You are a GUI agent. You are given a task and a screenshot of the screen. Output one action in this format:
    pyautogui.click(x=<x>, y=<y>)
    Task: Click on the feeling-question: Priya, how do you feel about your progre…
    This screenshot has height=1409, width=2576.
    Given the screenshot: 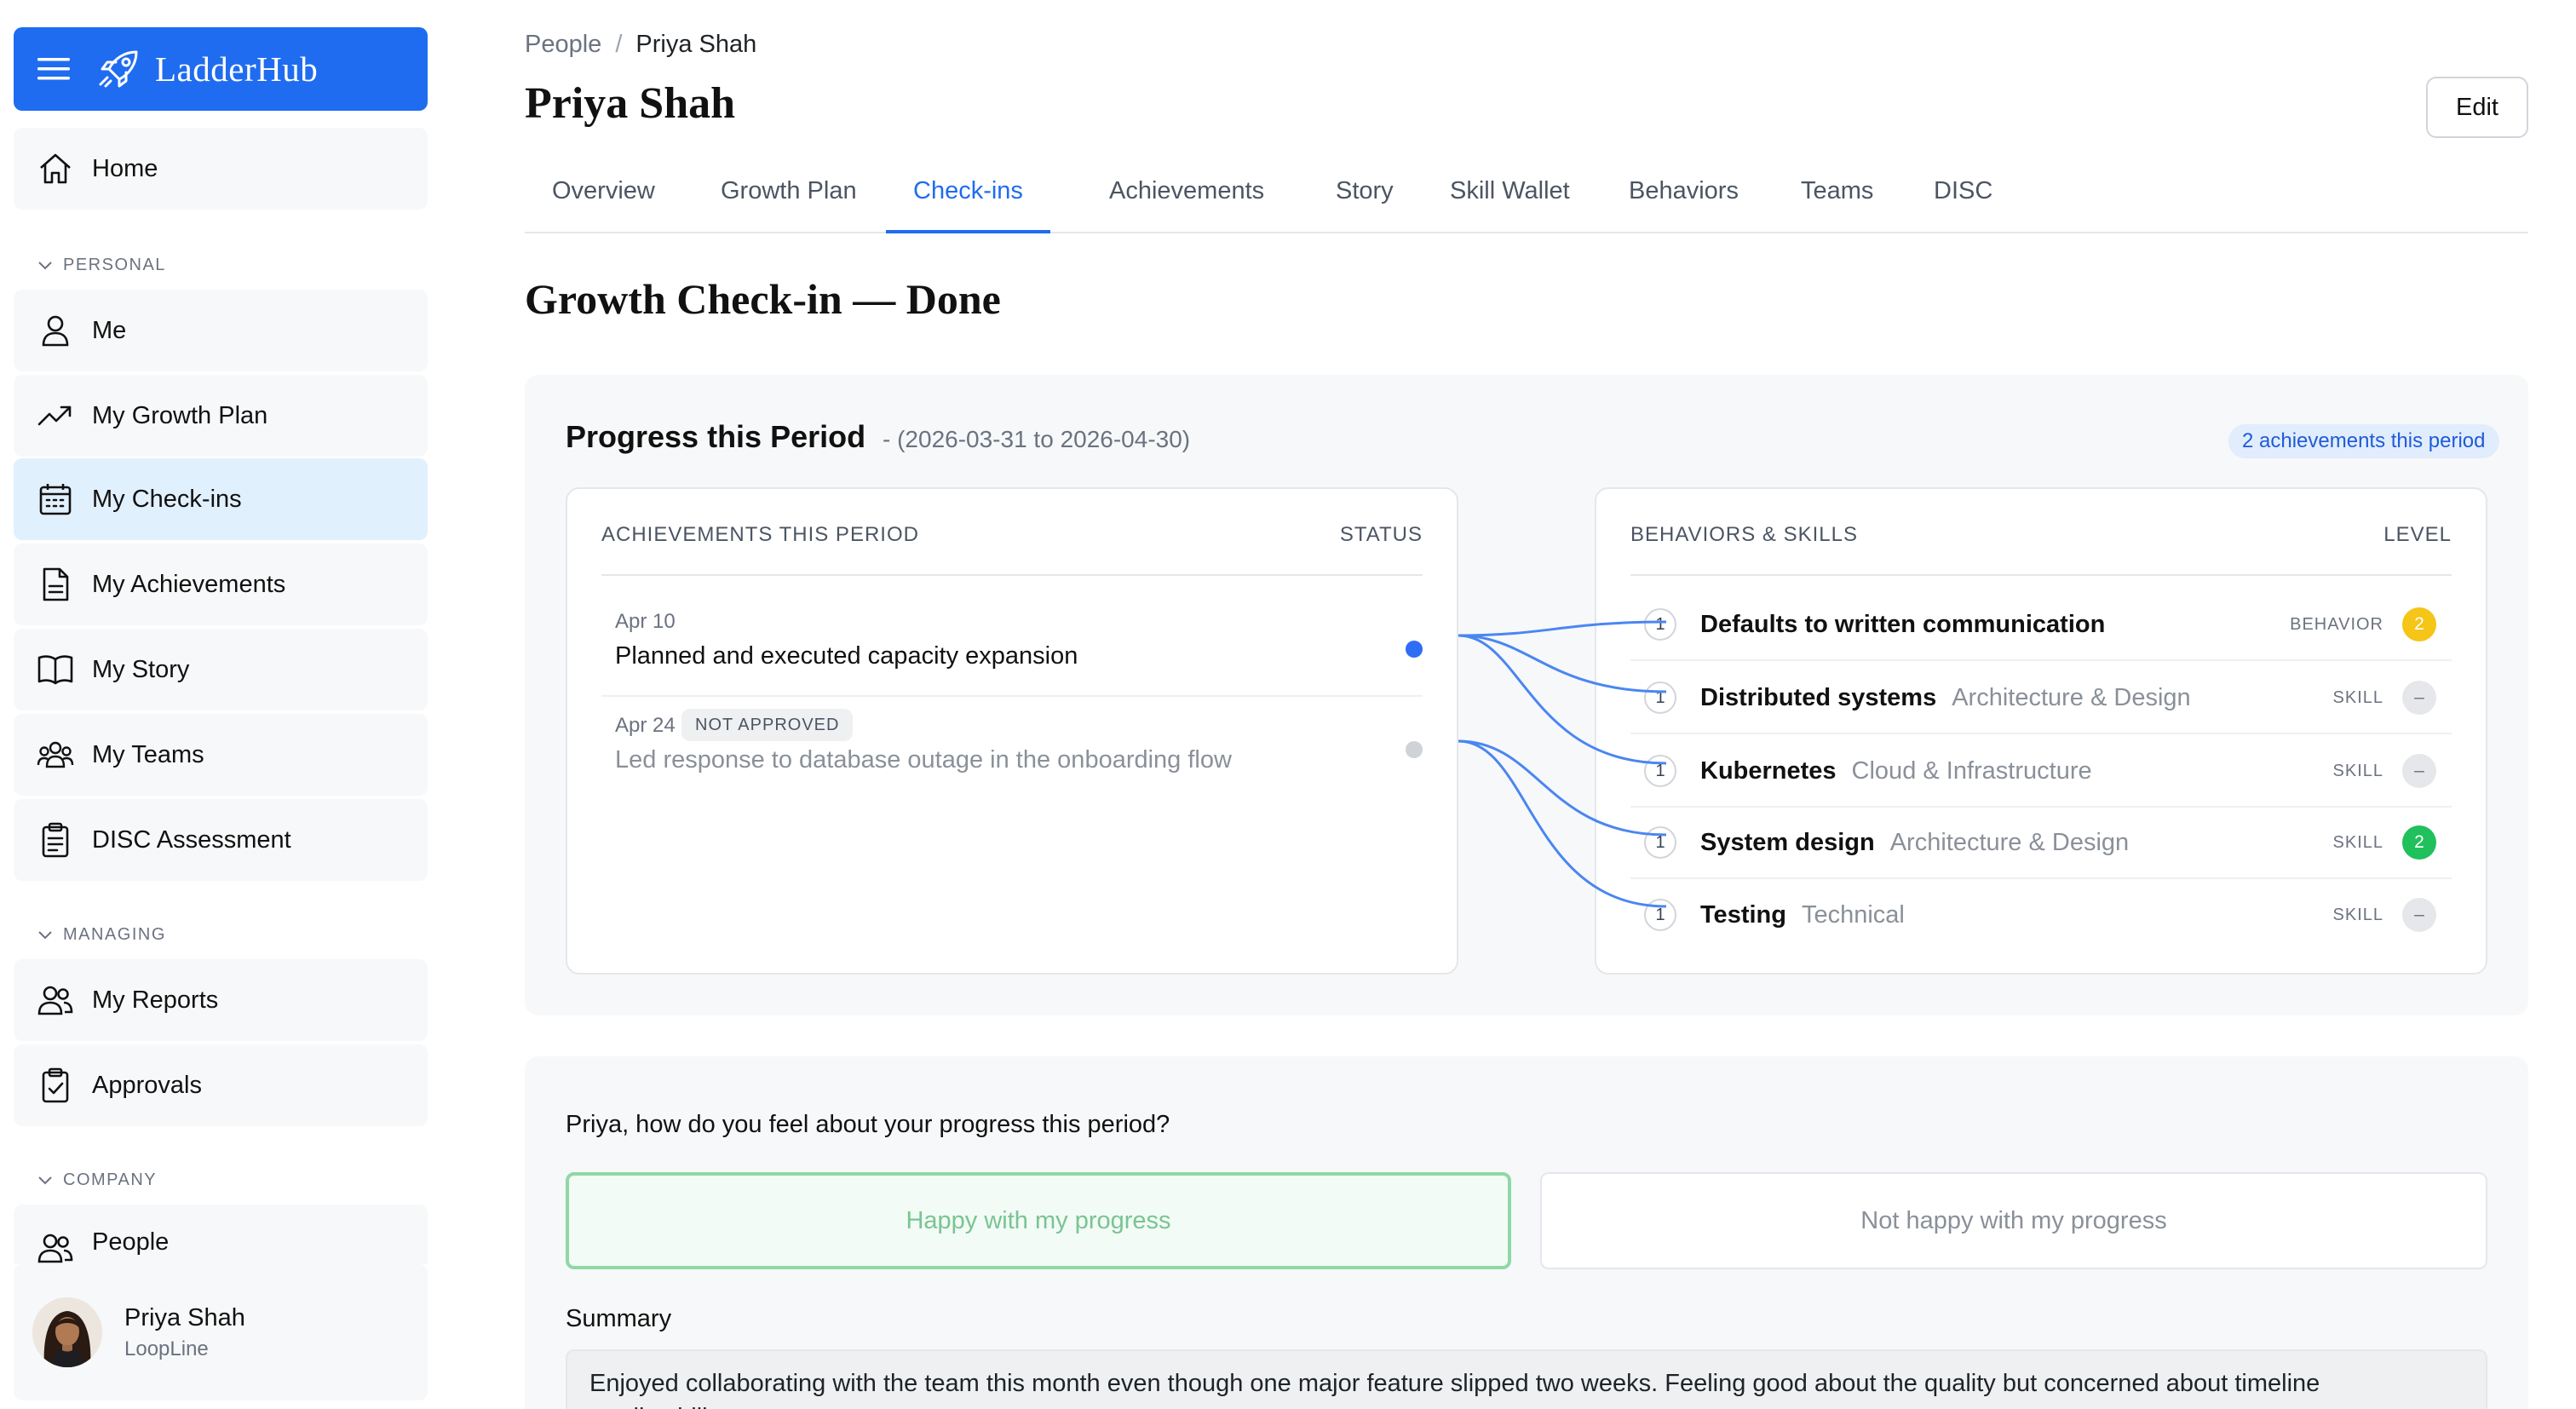 What is the action you would take?
    pyautogui.click(x=868, y=1124)
    